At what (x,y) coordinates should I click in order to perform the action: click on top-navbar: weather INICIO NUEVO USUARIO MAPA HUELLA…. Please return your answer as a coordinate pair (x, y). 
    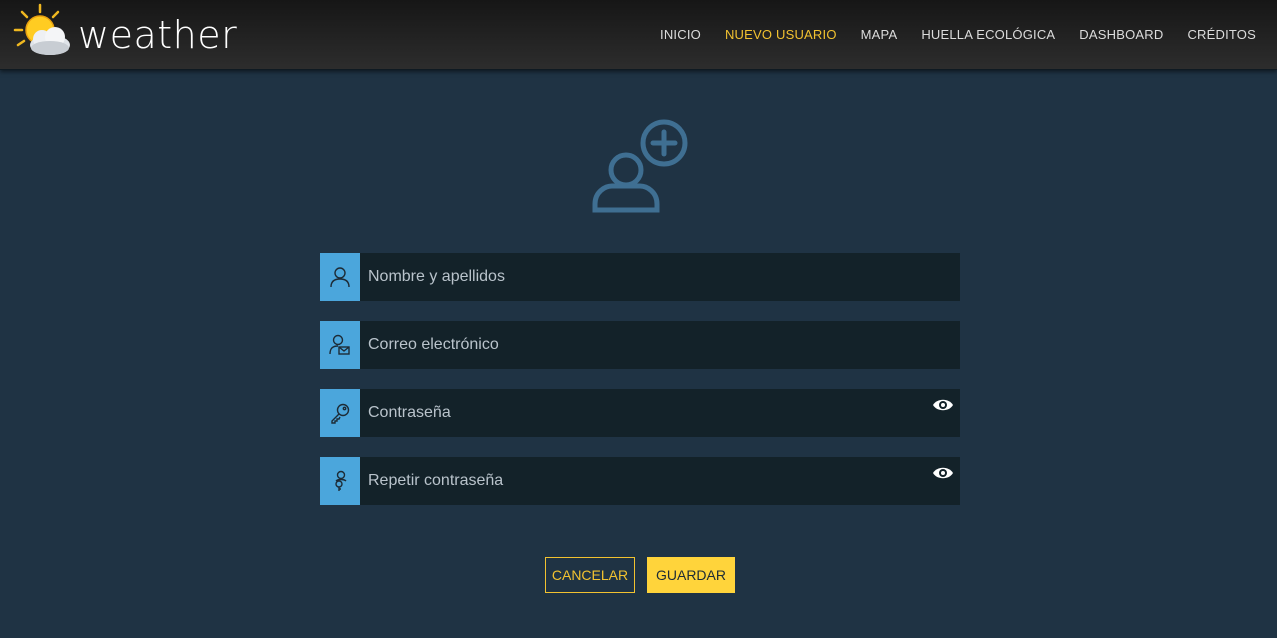
    Looking at the image, I should click on (638, 35).